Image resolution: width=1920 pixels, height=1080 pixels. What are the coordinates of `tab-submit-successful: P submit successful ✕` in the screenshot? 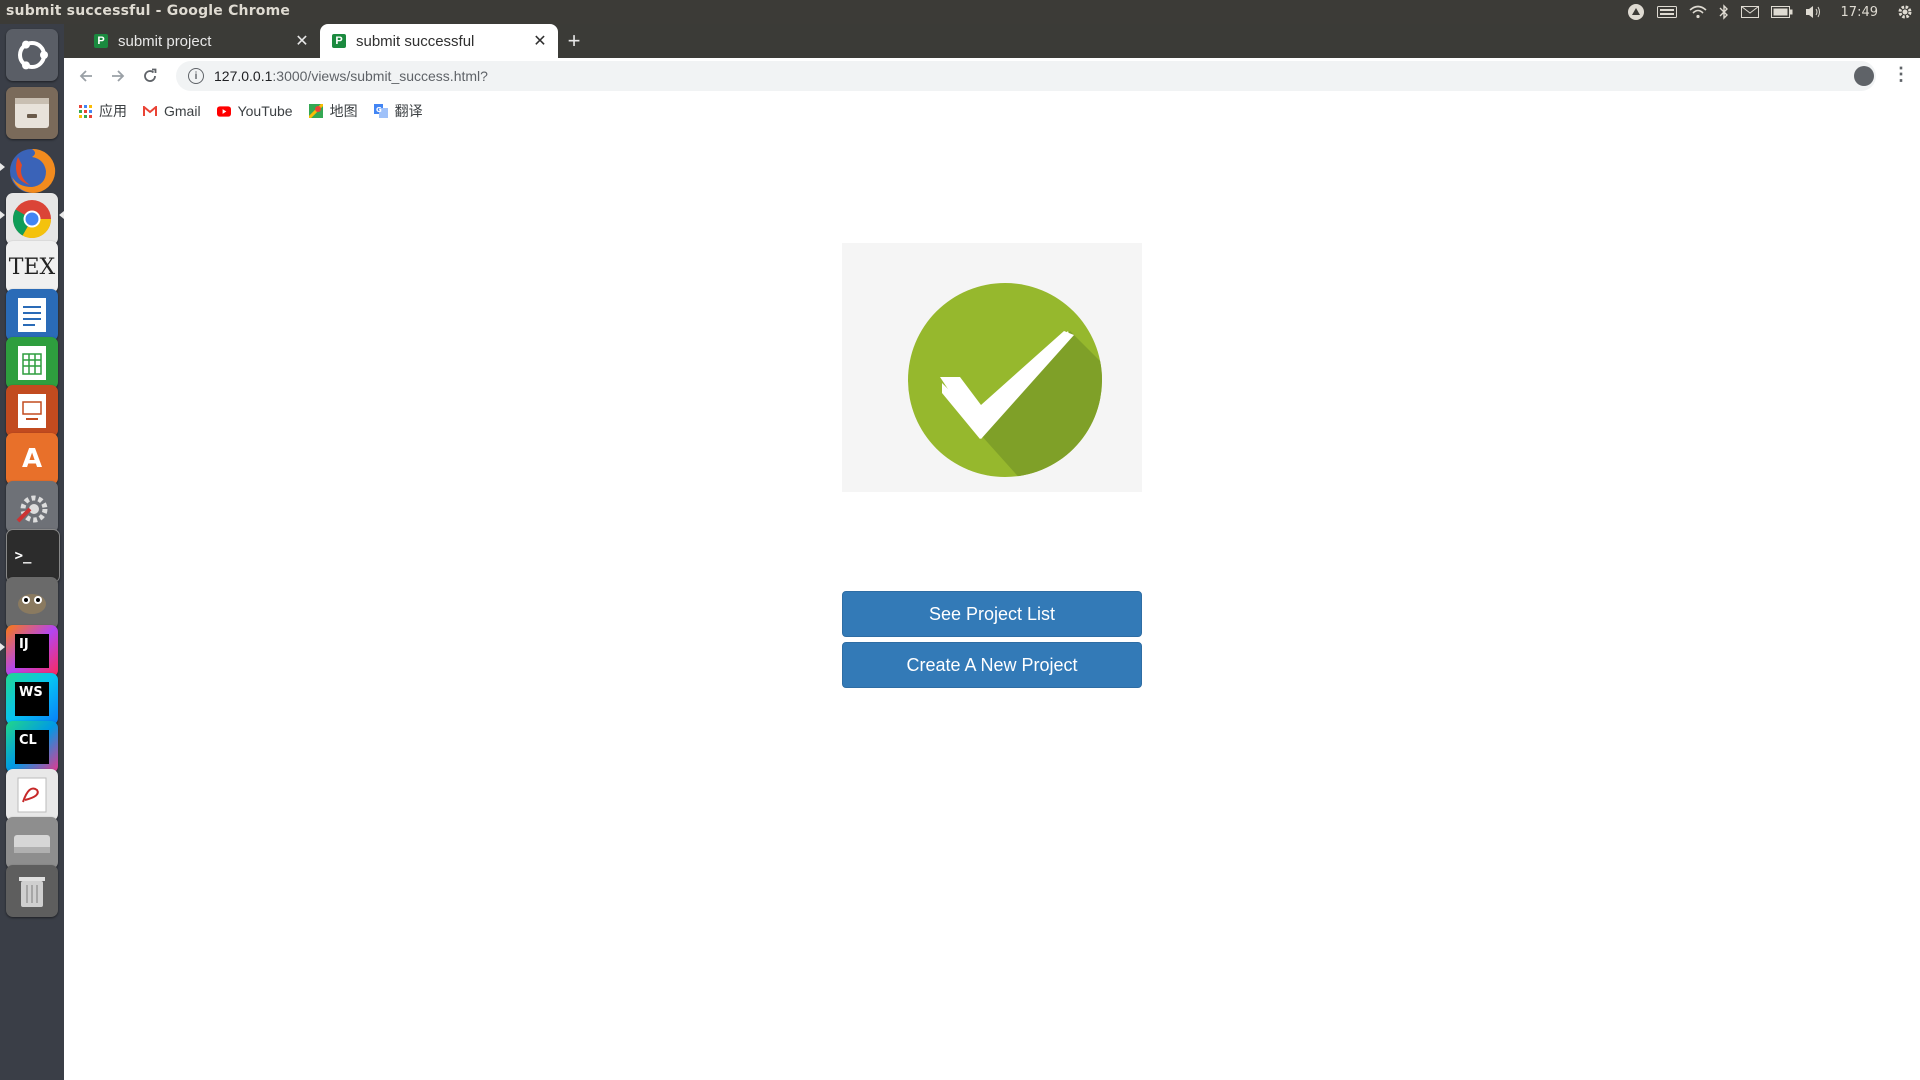 It's located at (439, 41).